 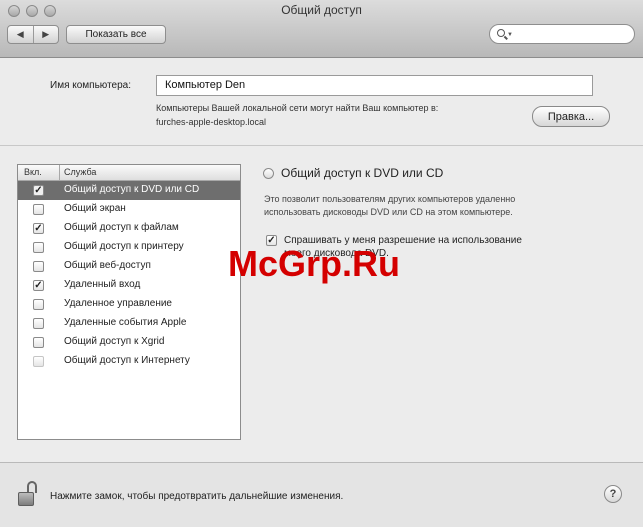 I want to click on service-label: Общий доступ к Xgrid, so click(x=114, y=341).